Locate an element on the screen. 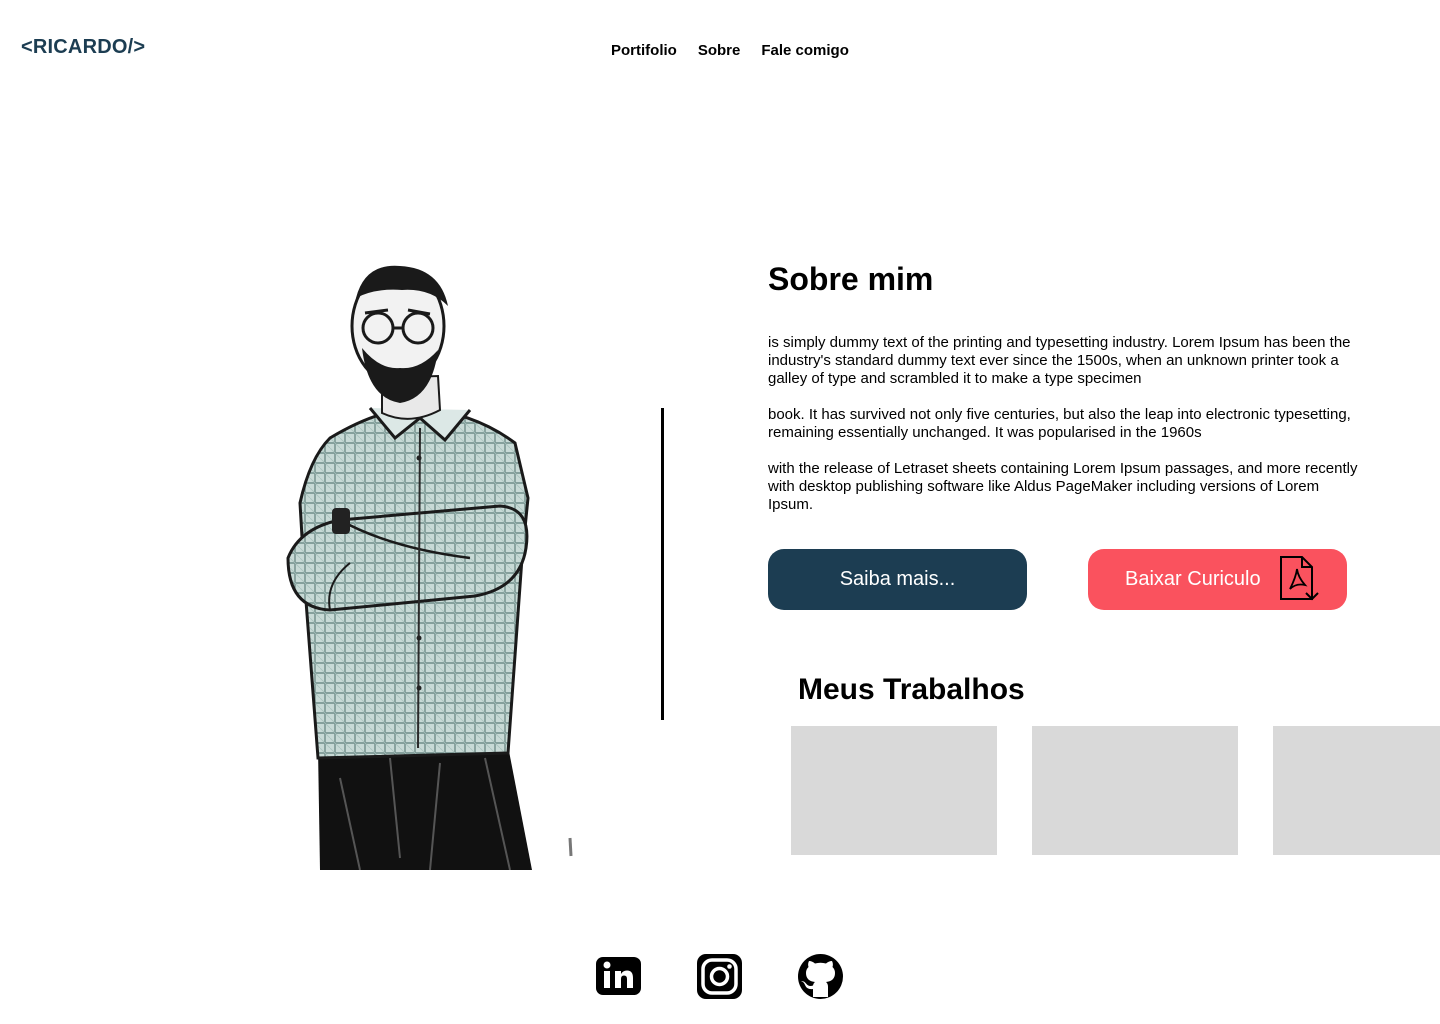 This screenshot has height=1024, width=1440. baixar-curriculo-label: Baixar Curiculo is located at coordinates (1193, 579).